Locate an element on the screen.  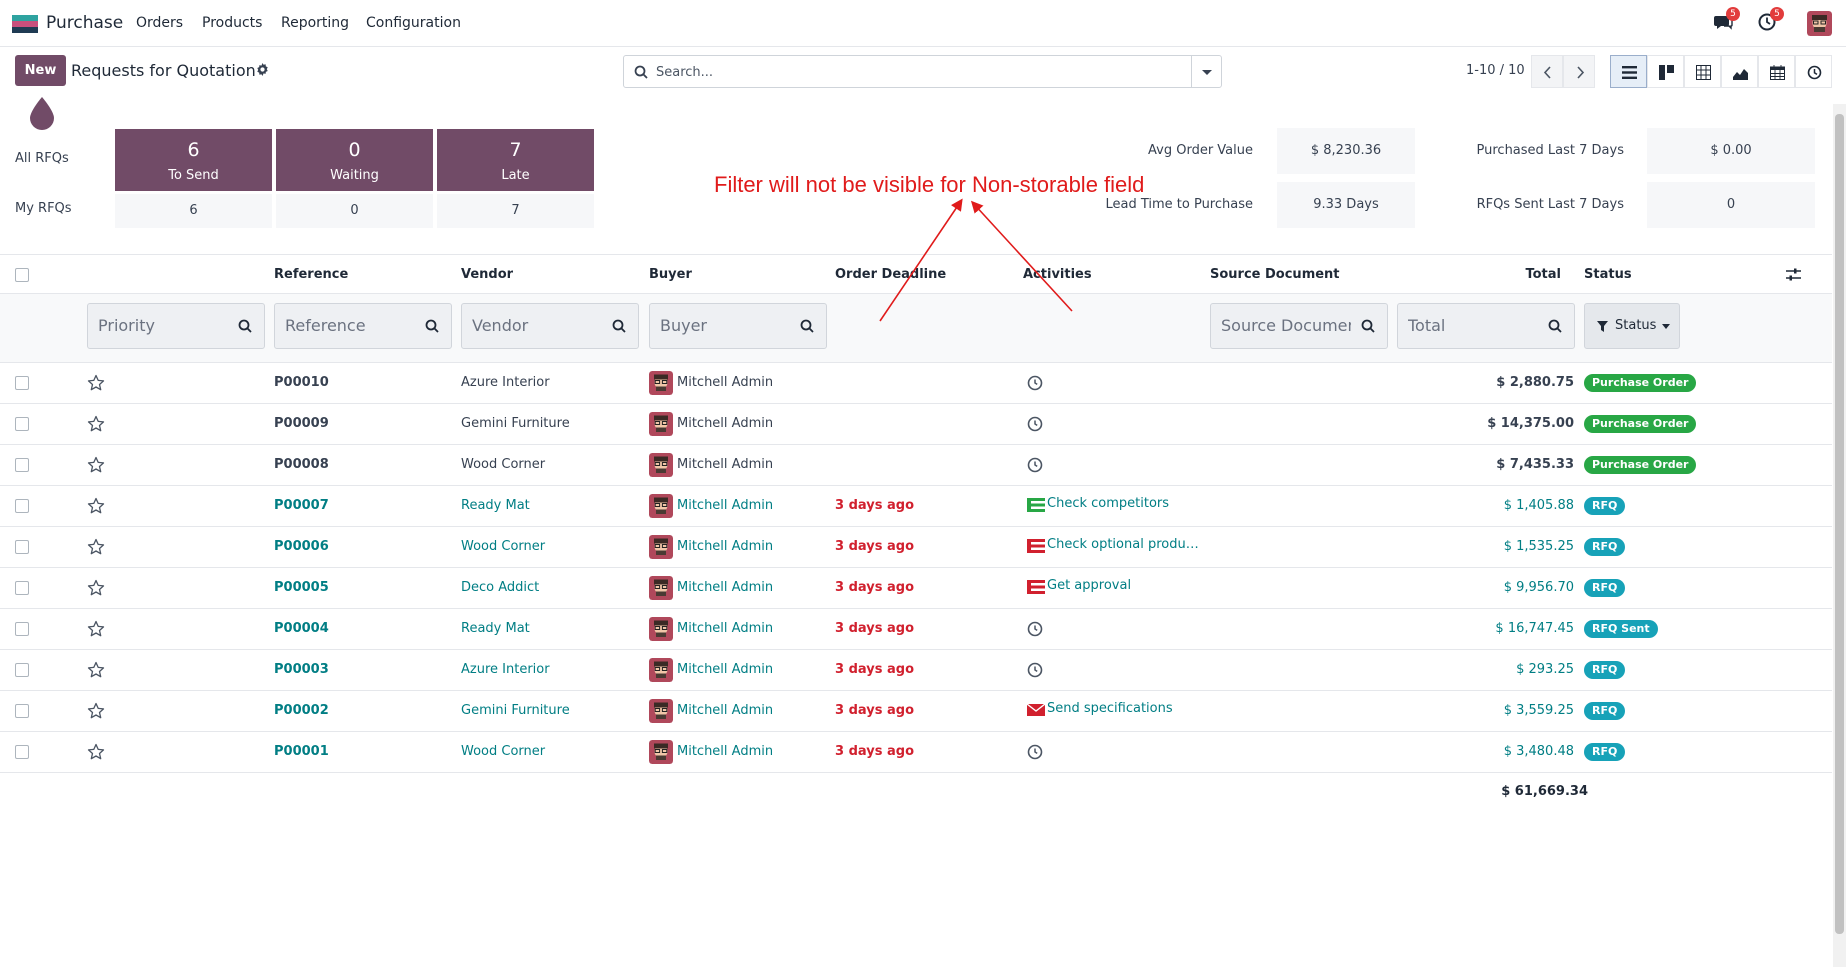
status-filter-dropdown: Status is located at coordinates (1632, 326).